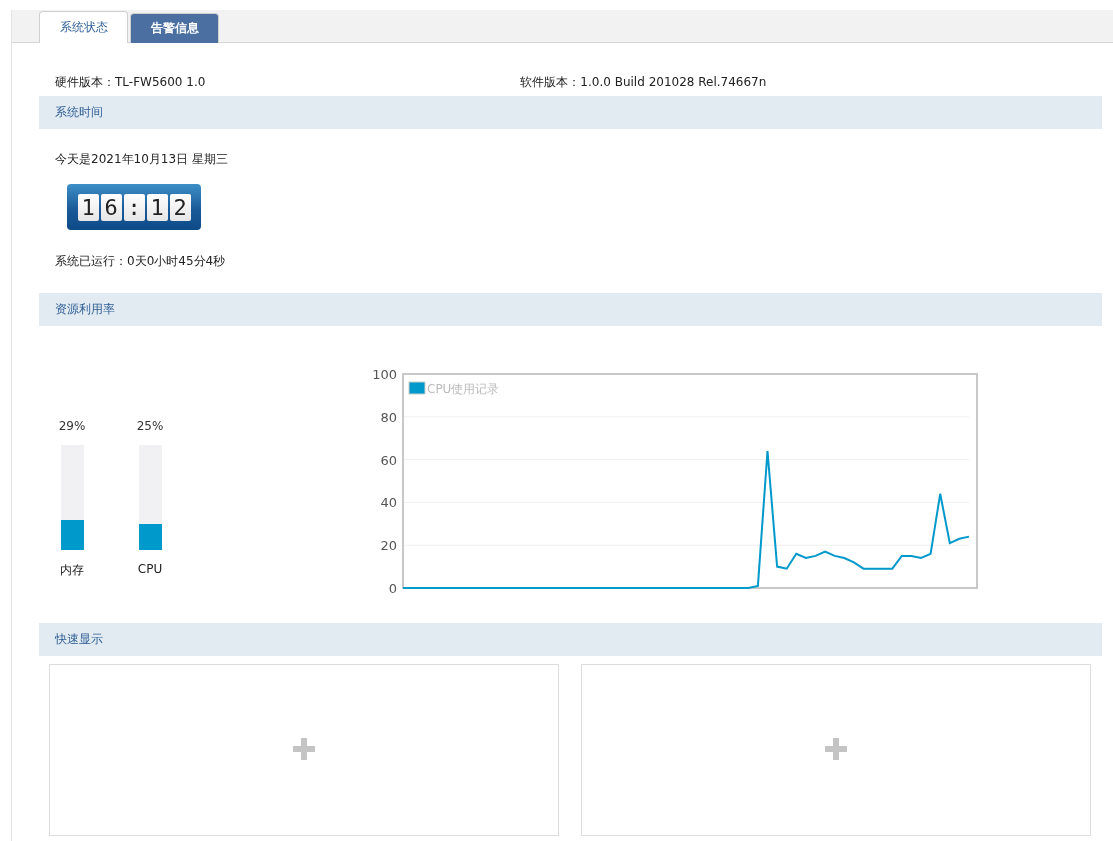  What do you see at coordinates (392, 587) in the screenshot?
I see `axis-tick-label: 0` at bounding box center [392, 587].